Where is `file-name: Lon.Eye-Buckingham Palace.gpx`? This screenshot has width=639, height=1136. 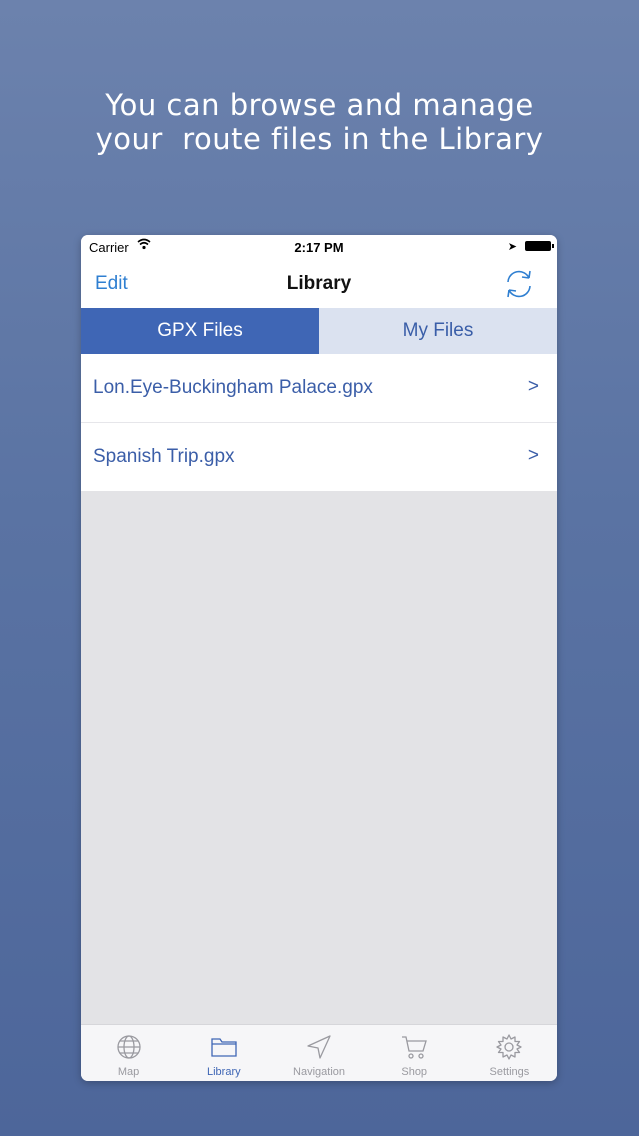 file-name: Lon.Eye-Buckingham Palace.gpx is located at coordinates (233, 387).